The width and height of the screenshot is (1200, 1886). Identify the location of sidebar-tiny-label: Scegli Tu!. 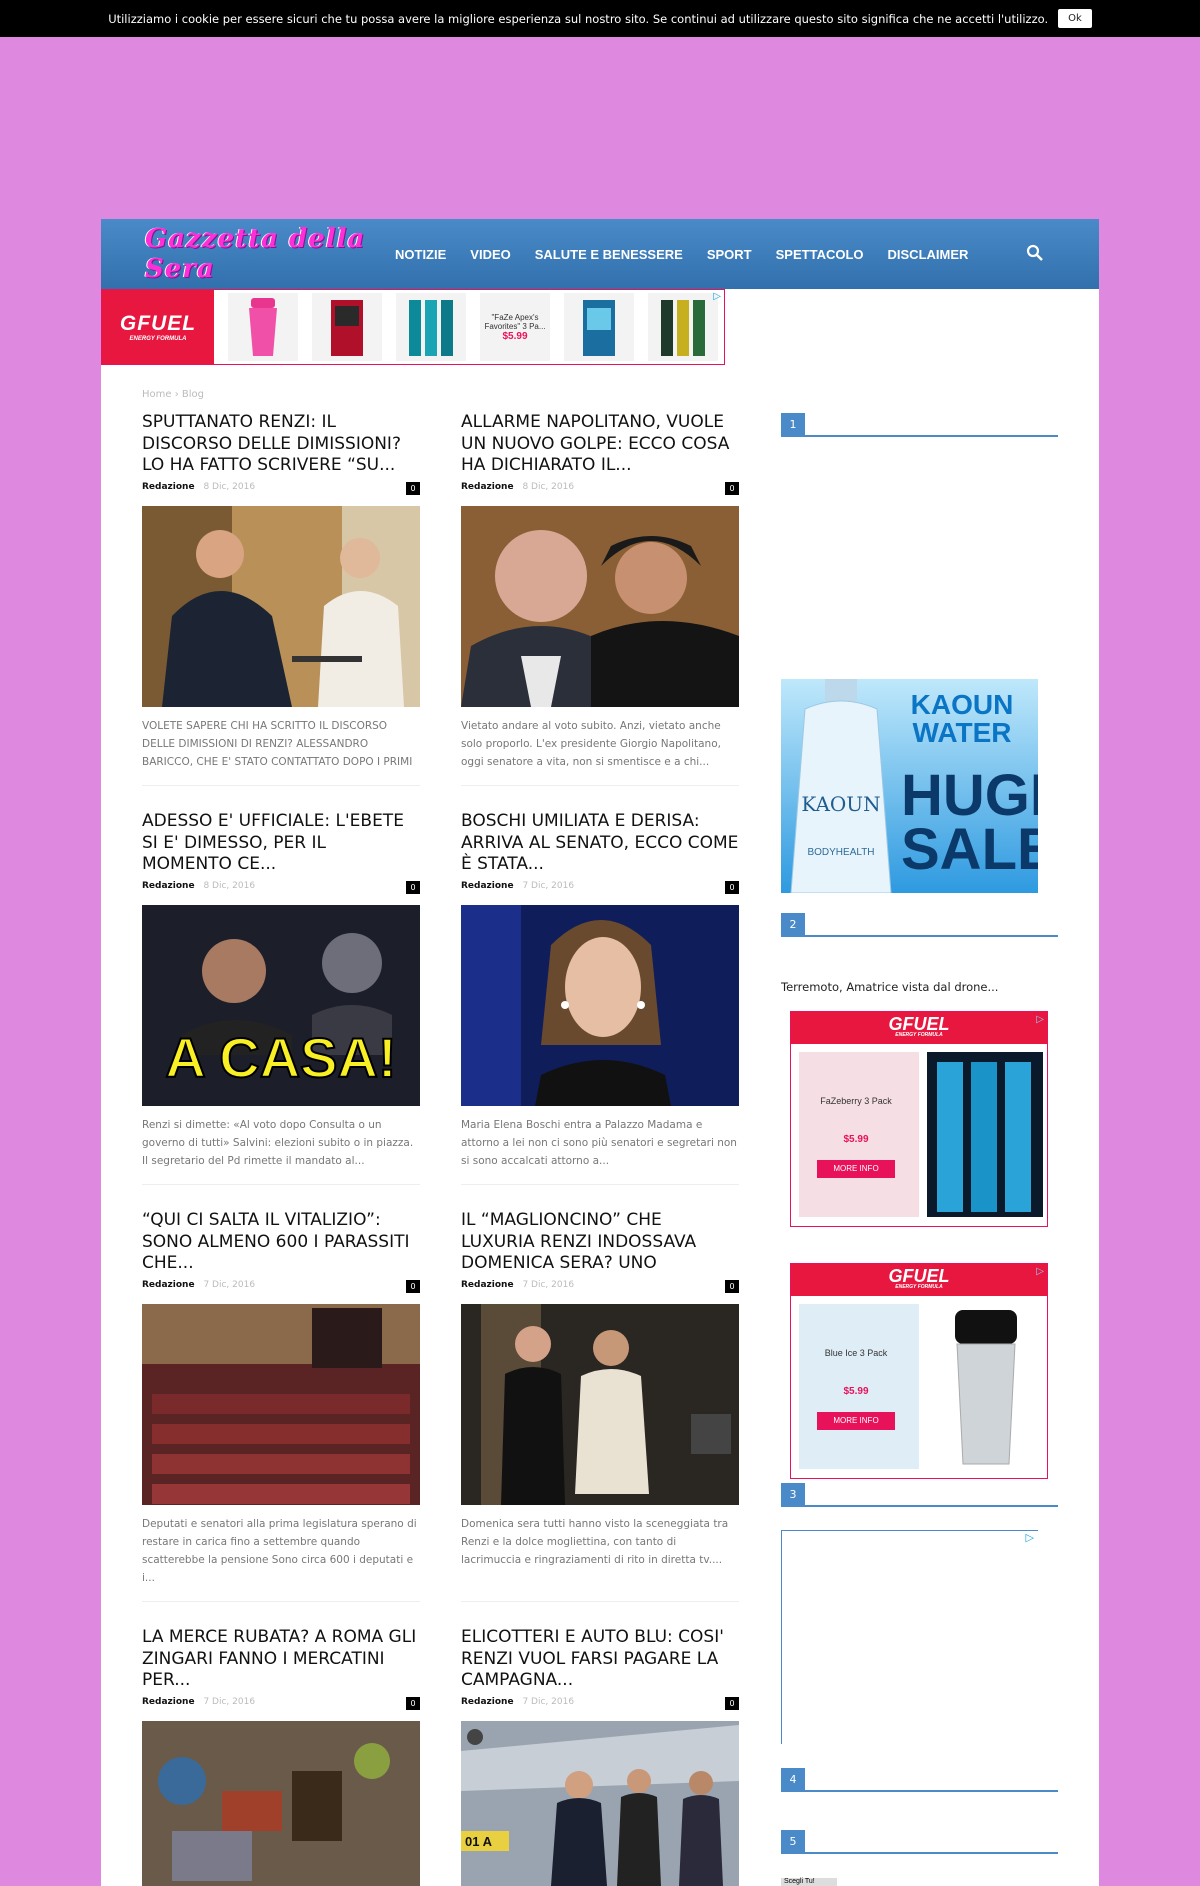
(809, 1882).